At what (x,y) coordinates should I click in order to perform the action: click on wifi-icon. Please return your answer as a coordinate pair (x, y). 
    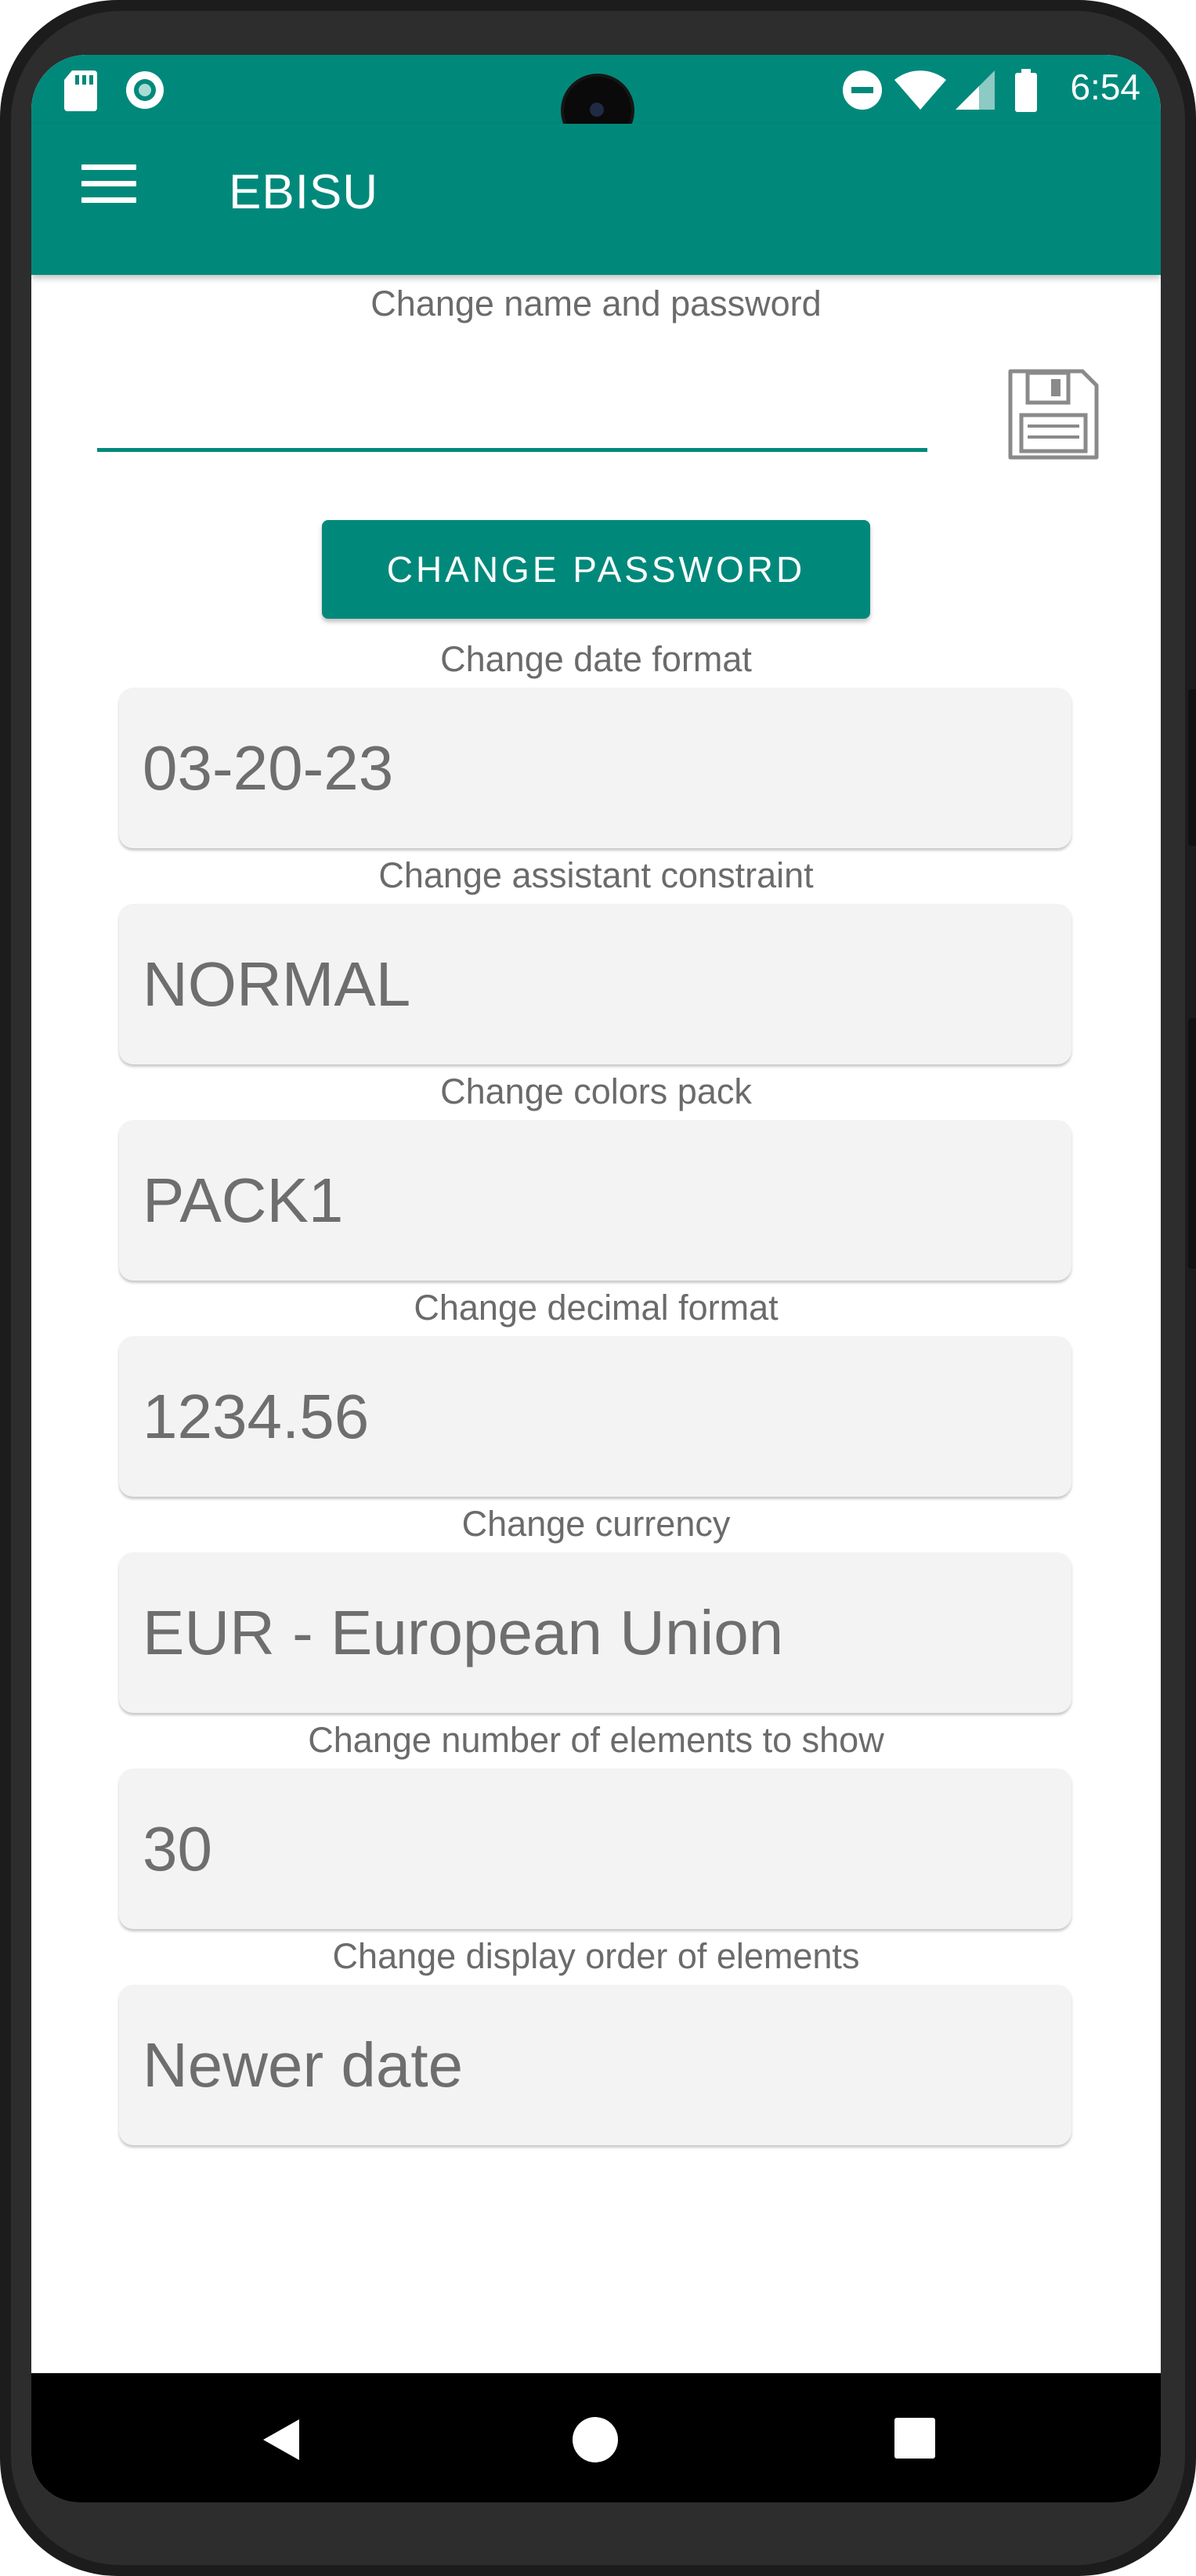
    Looking at the image, I should click on (920, 90).